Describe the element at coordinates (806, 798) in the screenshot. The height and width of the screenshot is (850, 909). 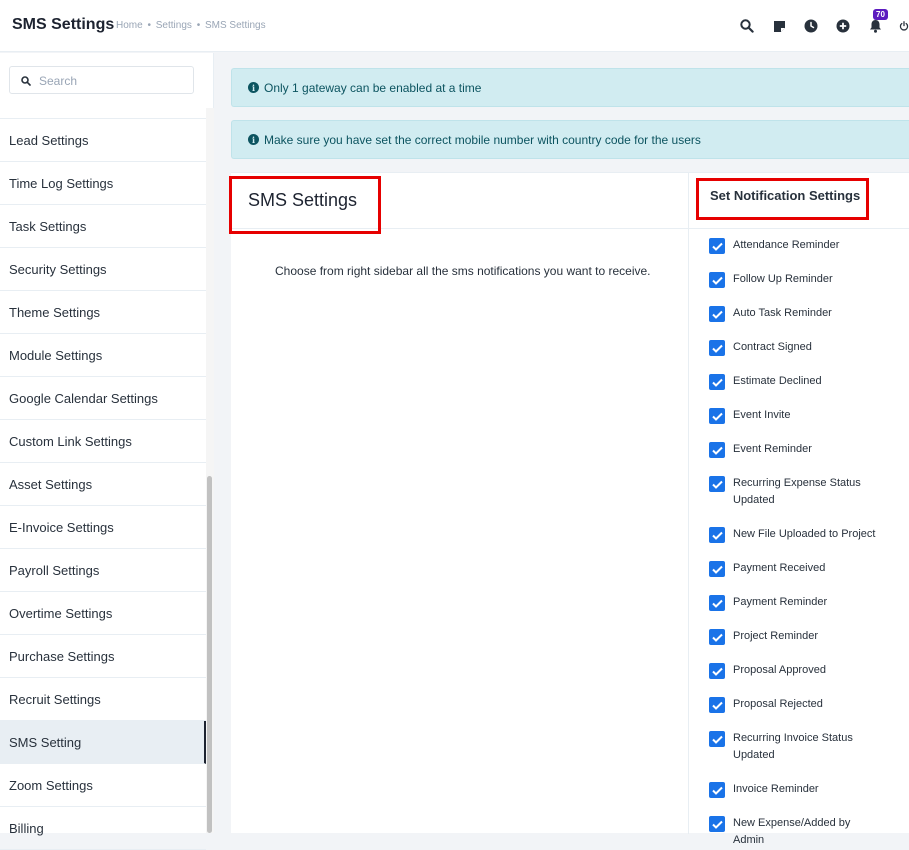
I see `notification-checkbox-row: Invoice Reminder` at that location.